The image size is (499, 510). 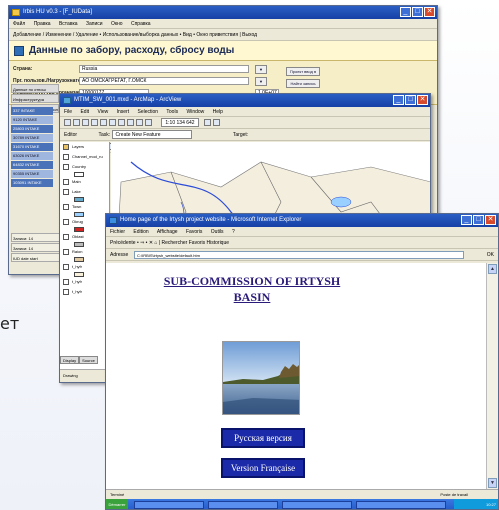 I want to click on address-input: C:\IRBIS\irtysh_website\default.htm, so click(x=299, y=255).